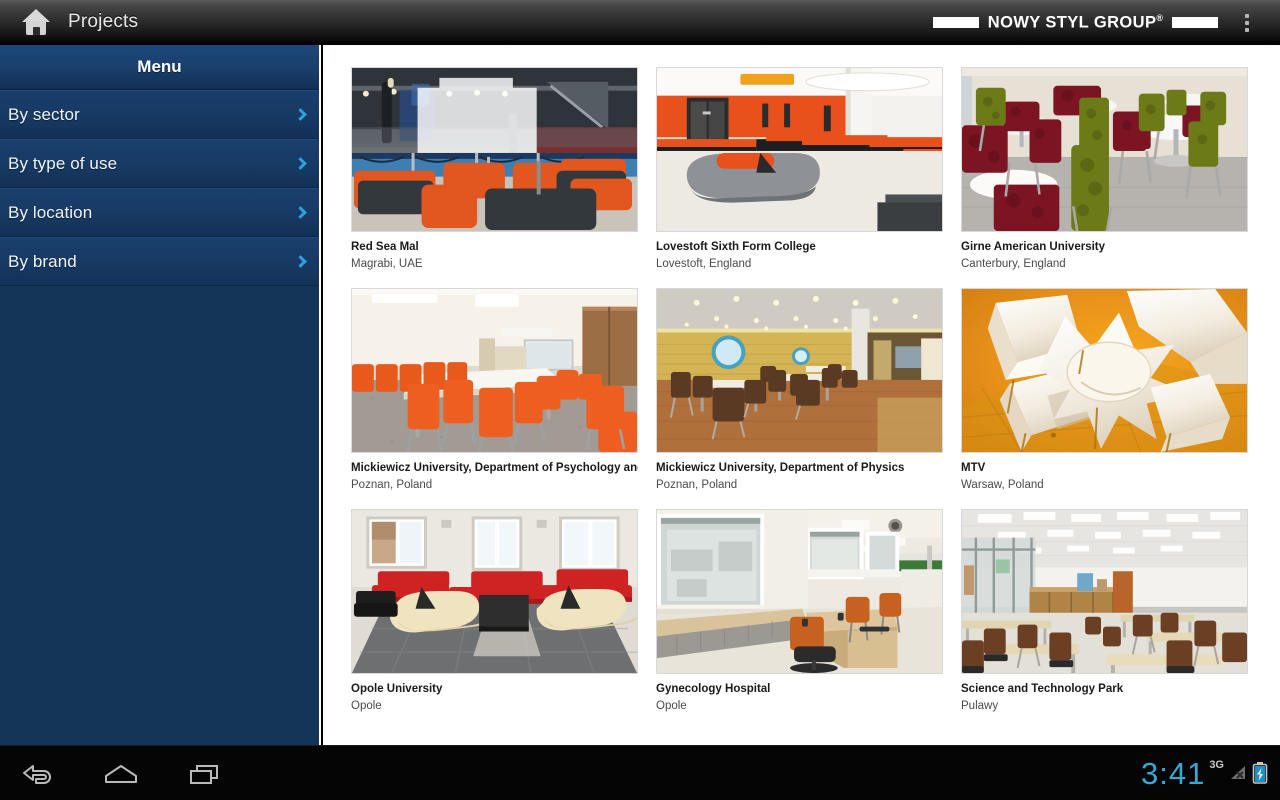  I want to click on status-indicators: 3:41 3G, so click(1204, 773).